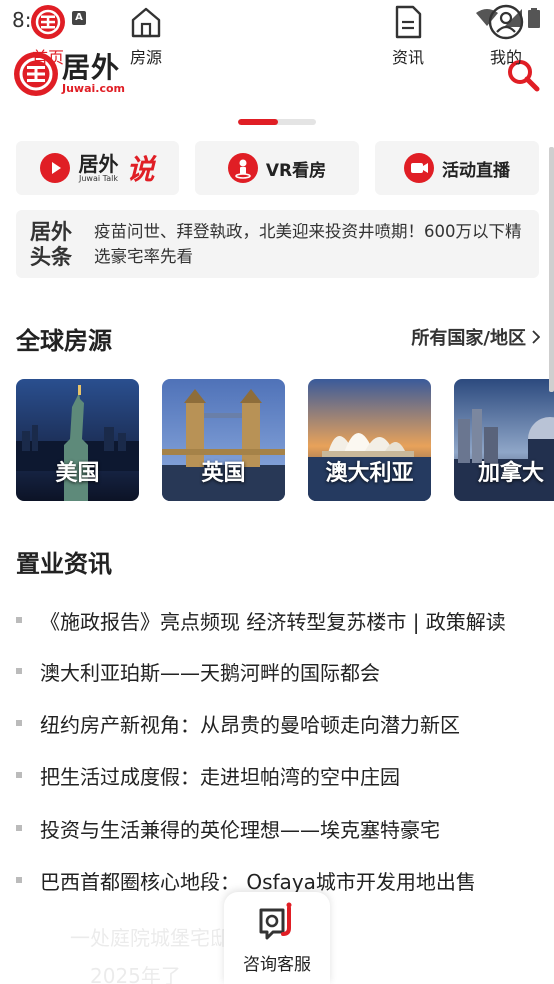  What do you see at coordinates (210, 672) in the screenshot?
I see `news-title: 澳大利亚珀斯——天鹅河畔的国际都会` at bounding box center [210, 672].